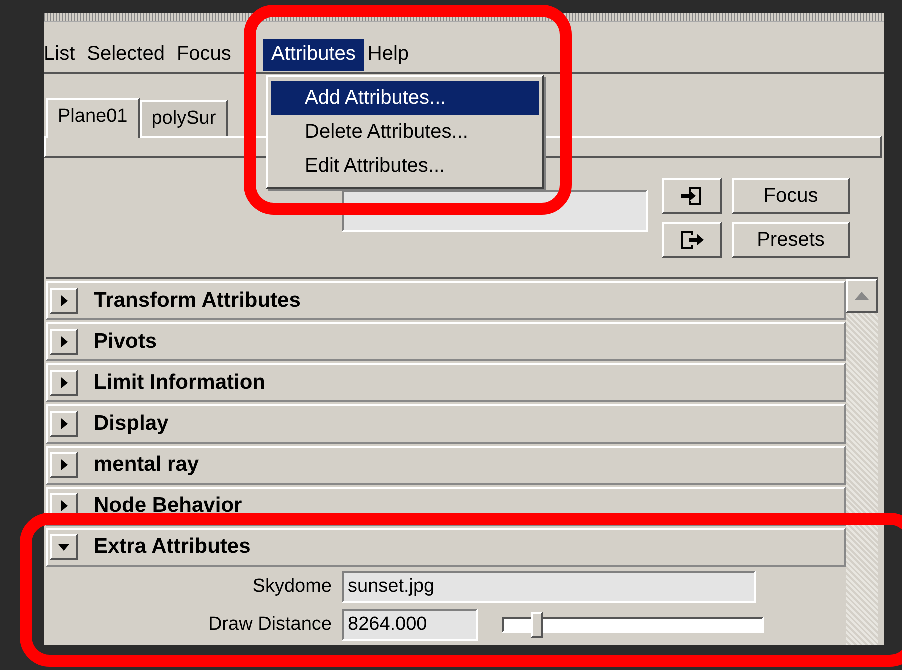 The height and width of the screenshot is (670, 902). I want to click on field-label: Skydome, so click(292, 587).